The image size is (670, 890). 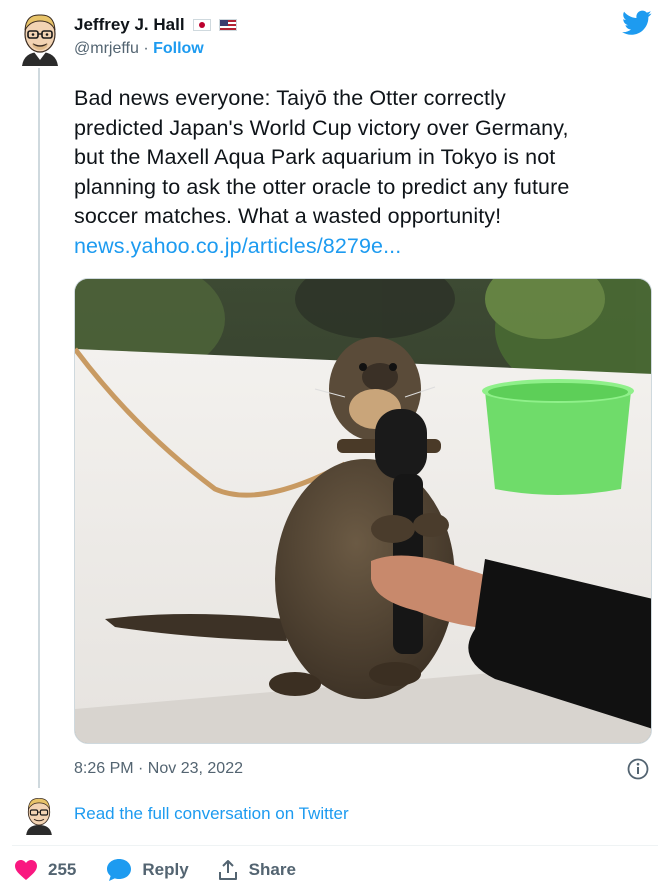 I want to click on action-bar: 255 Reply Share, so click(x=155, y=870).